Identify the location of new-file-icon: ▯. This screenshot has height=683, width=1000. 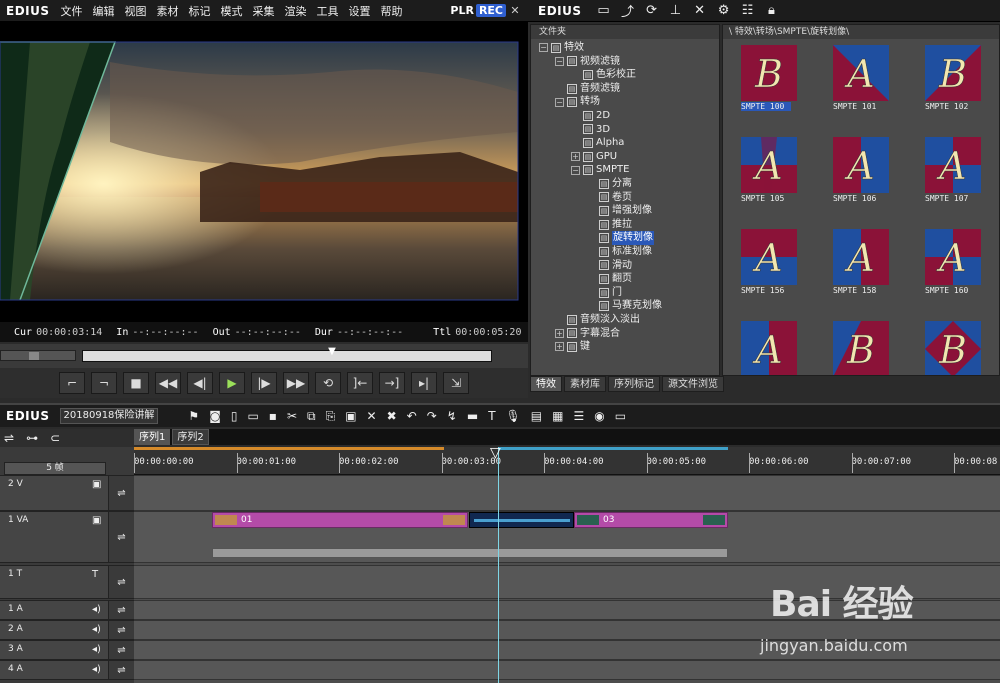
(234, 416).